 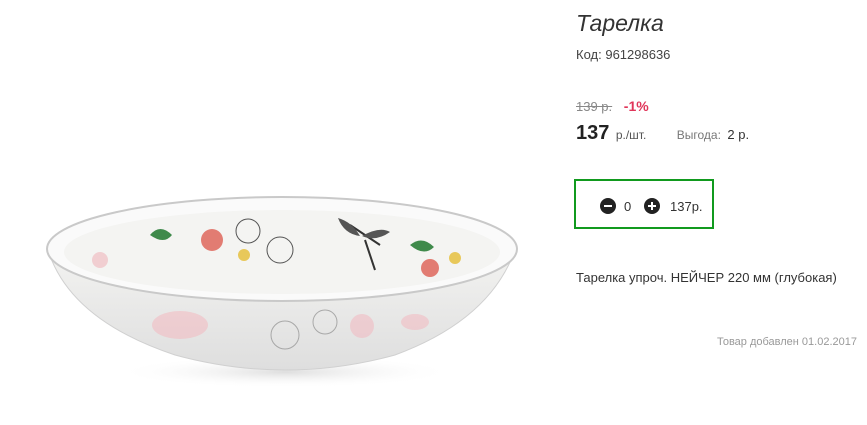 I want to click on quantity-selector: 0 137р., so click(x=644, y=204).